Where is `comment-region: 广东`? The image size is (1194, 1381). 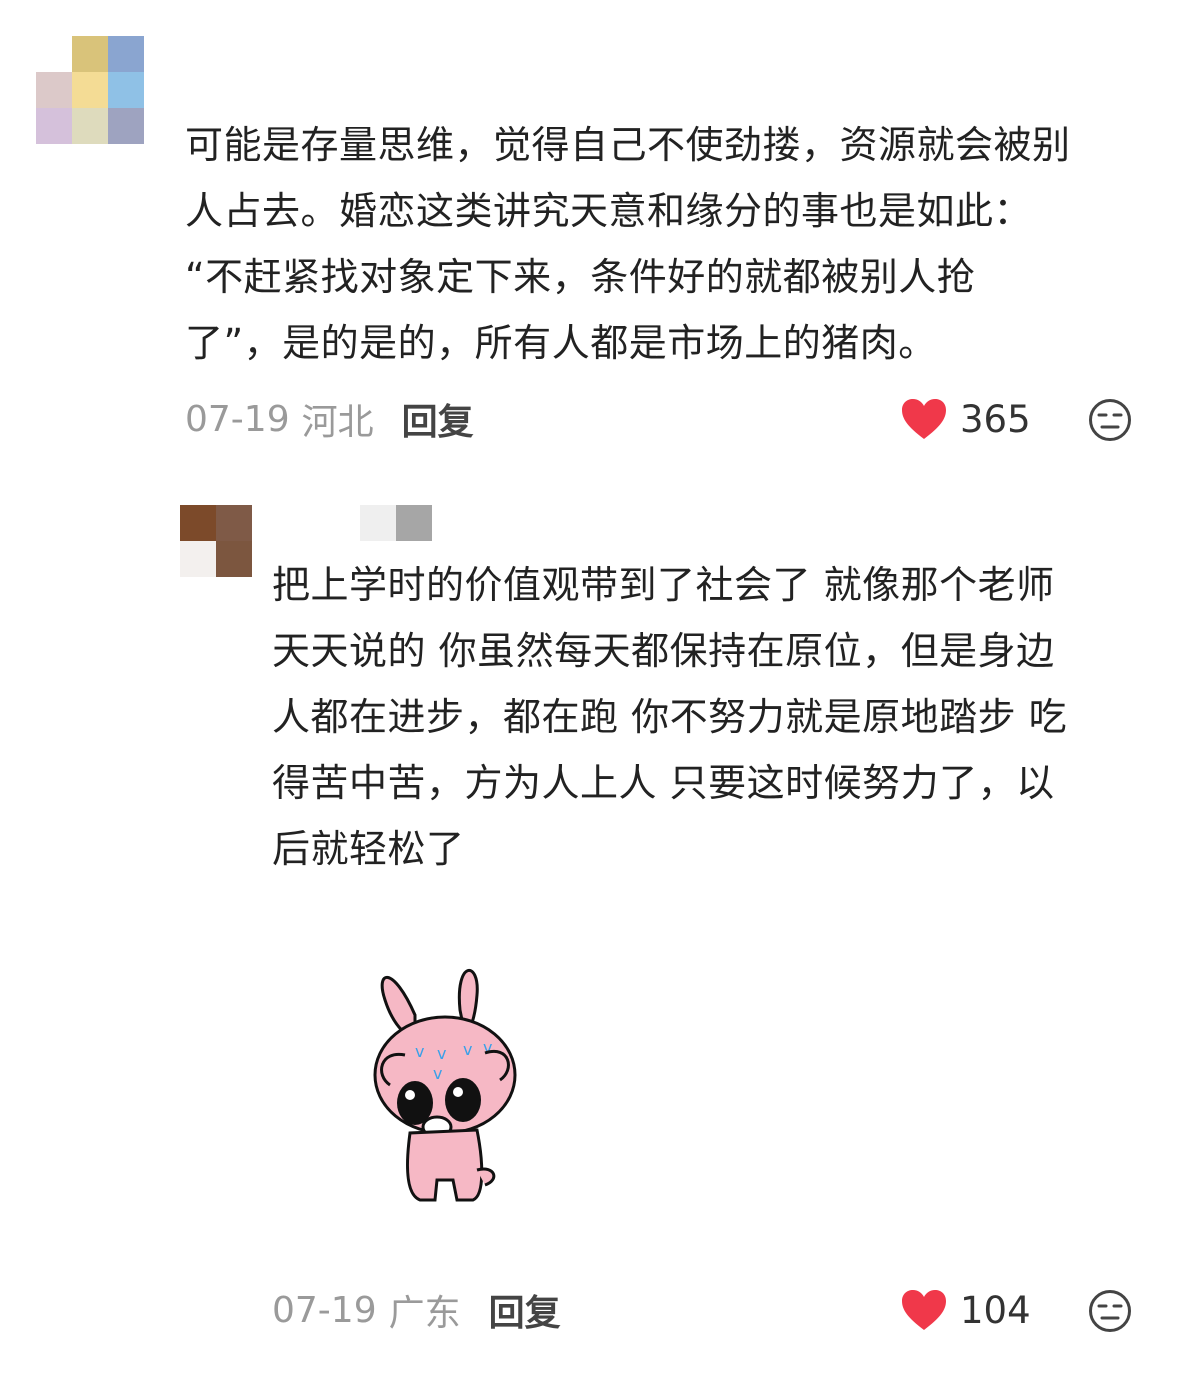
comment-region: 广东 is located at coordinates (424, 1313).